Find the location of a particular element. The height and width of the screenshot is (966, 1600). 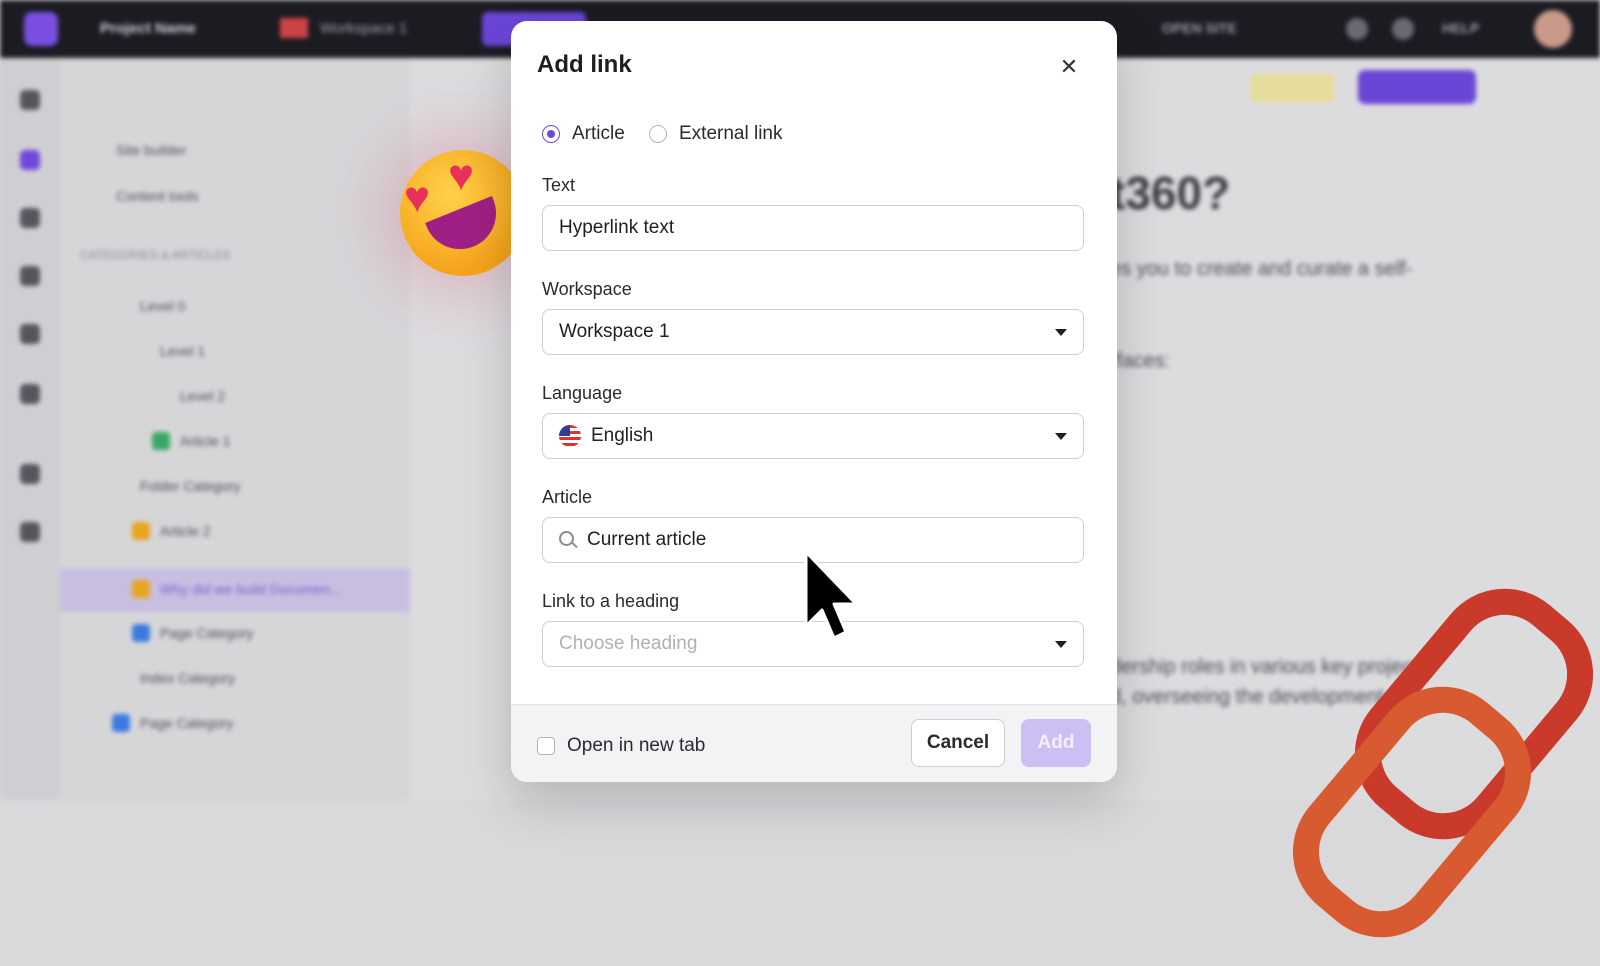

language-value: English is located at coordinates (622, 435).